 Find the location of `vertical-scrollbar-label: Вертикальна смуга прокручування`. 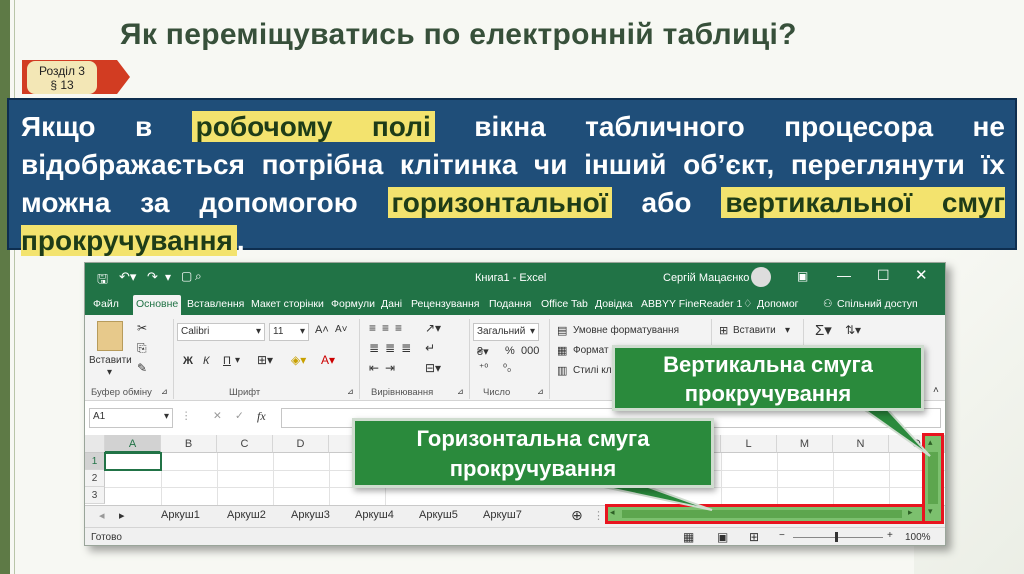

vertical-scrollbar-label: Вертикальна смуга прокручування is located at coordinates (768, 378).